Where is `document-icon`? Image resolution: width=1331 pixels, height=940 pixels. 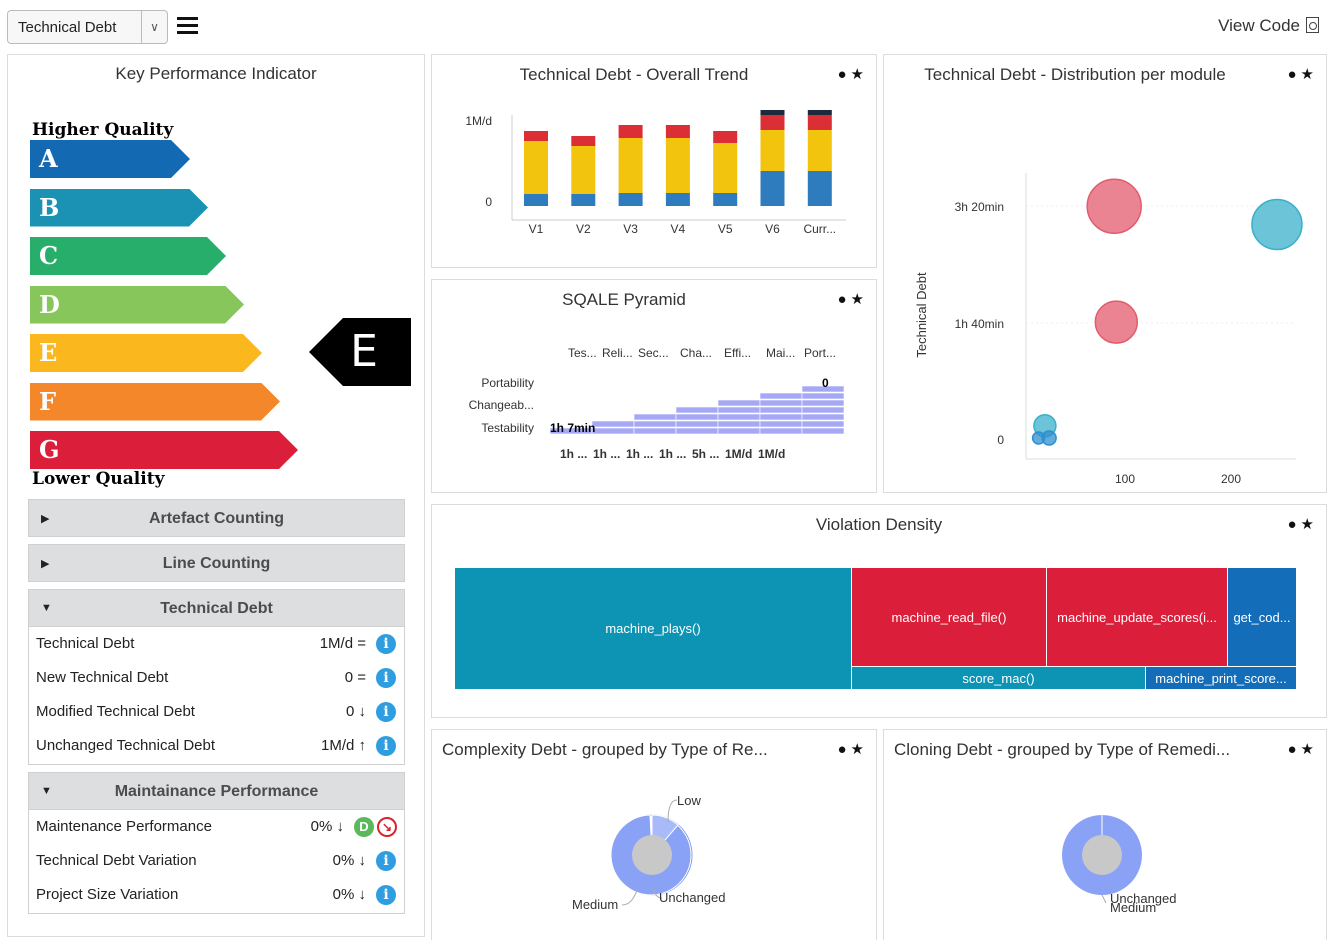 document-icon is located at coordinates (1312, 25).